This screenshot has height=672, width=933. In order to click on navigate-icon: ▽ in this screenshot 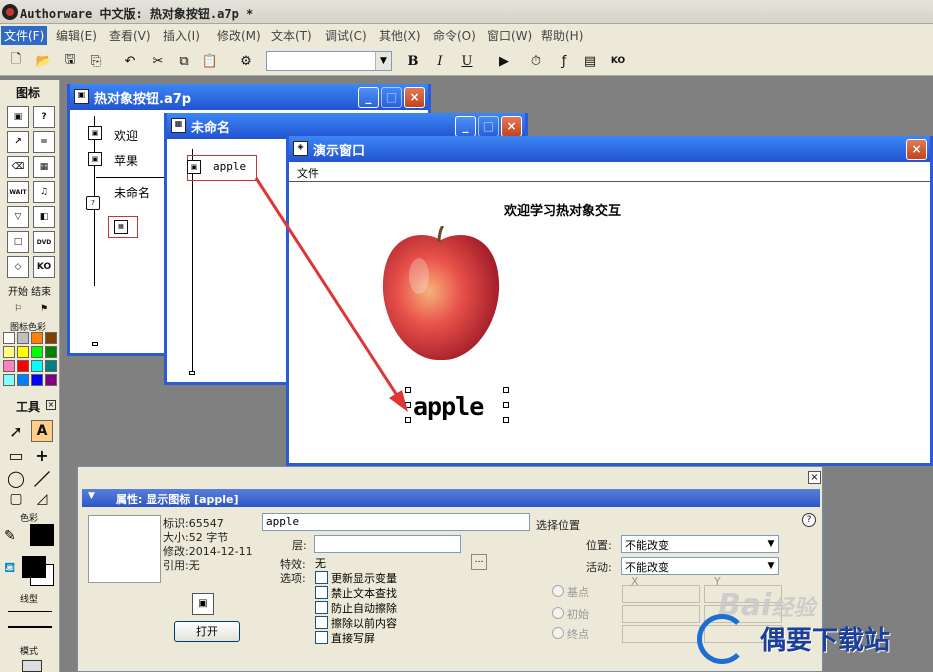, I will do `click(18, 217)`.